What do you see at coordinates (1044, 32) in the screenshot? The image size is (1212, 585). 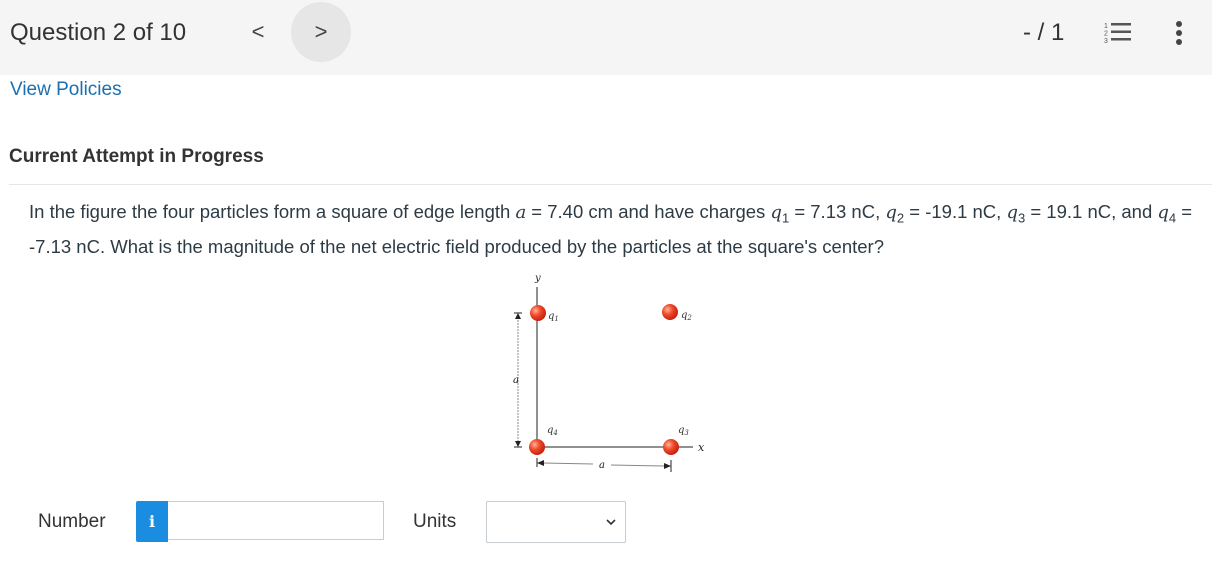 I see `score: - / 1` at bounding box center [1044, 32].